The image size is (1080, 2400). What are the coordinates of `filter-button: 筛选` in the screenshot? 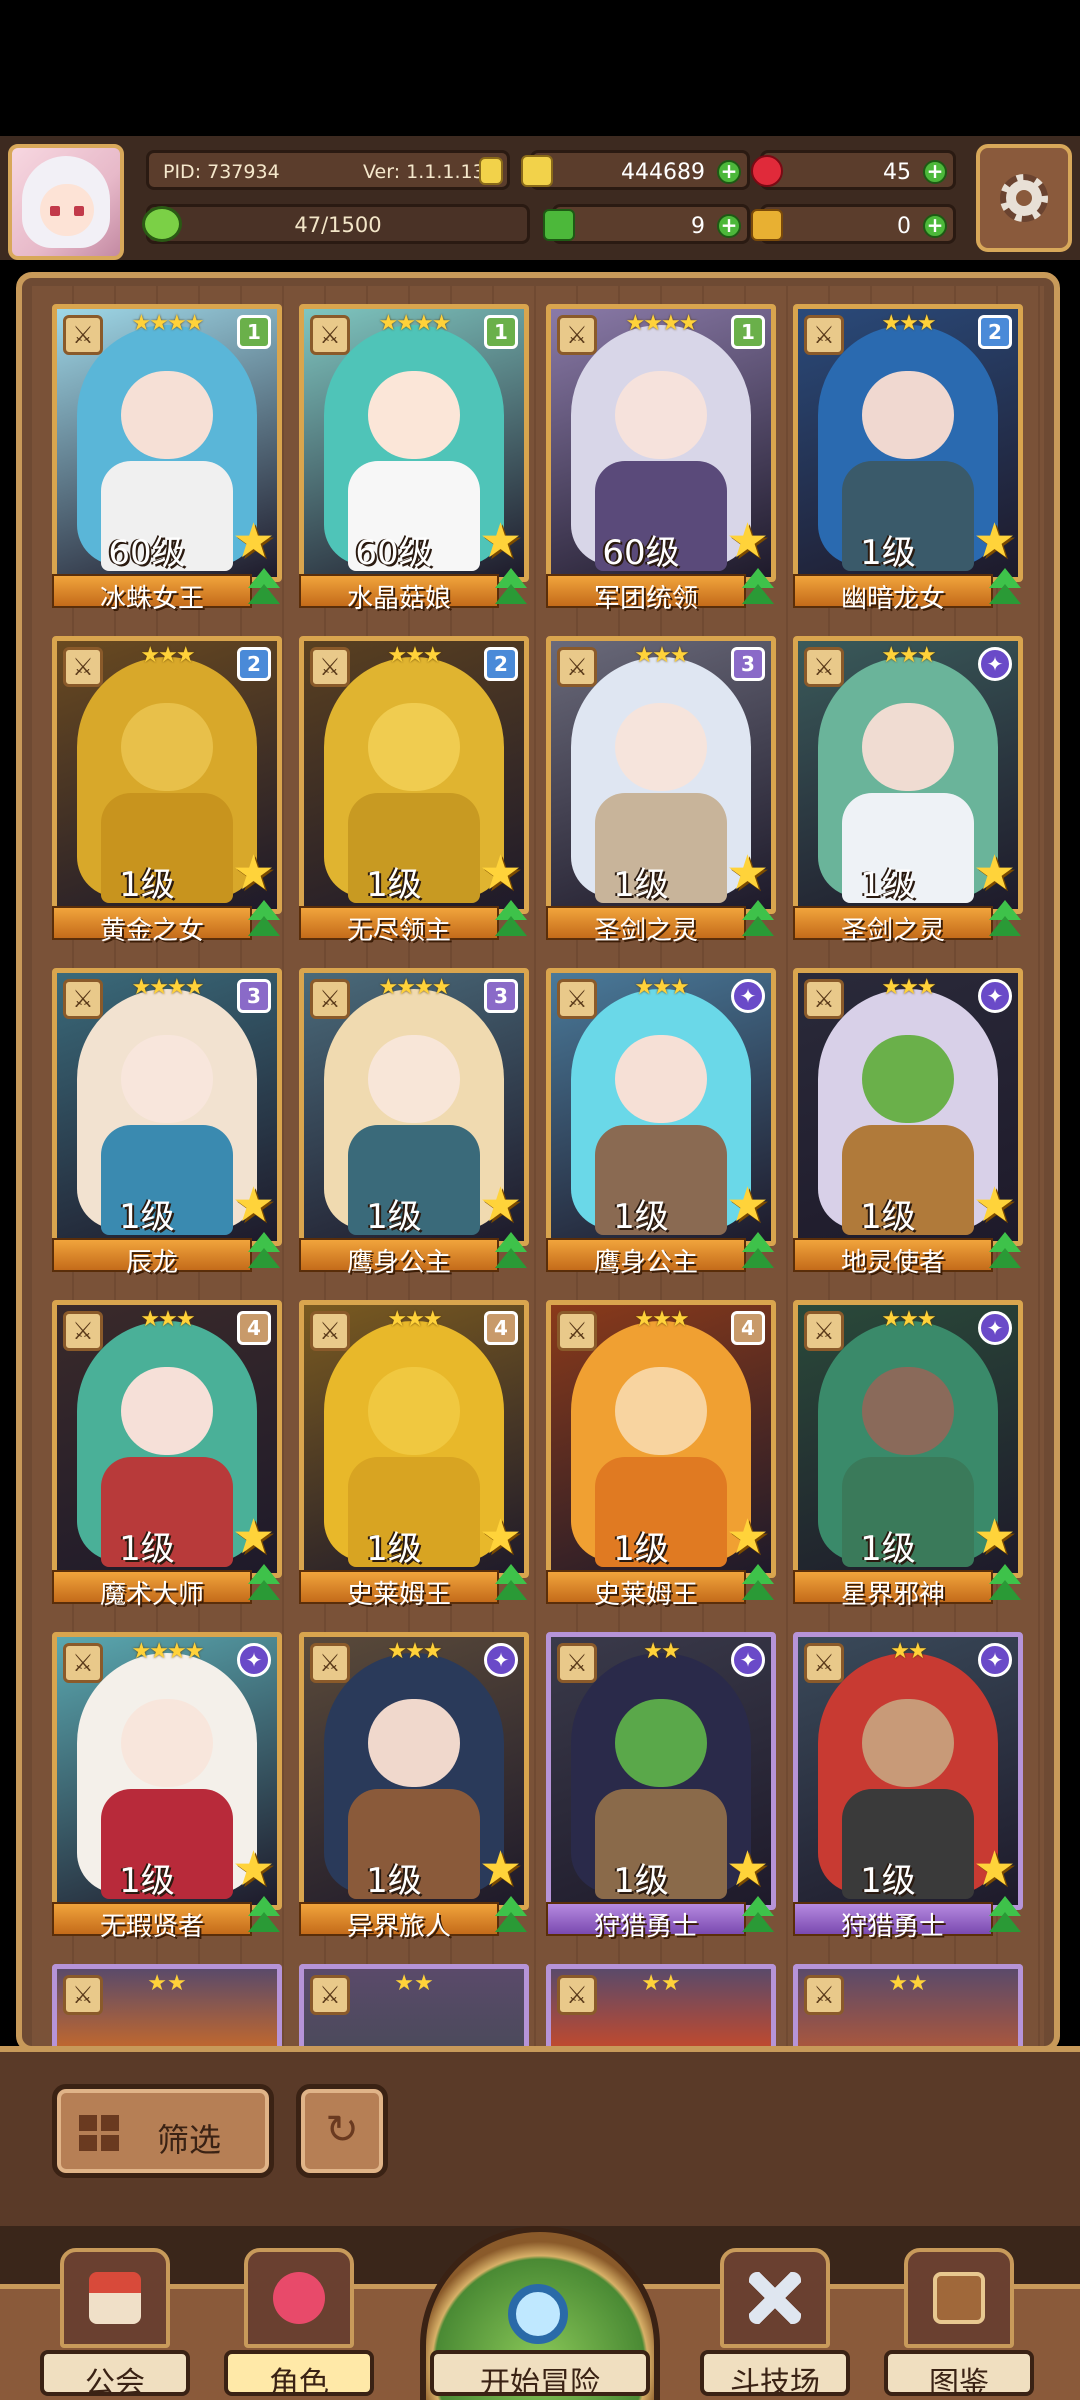 It's located at (163, 2131).